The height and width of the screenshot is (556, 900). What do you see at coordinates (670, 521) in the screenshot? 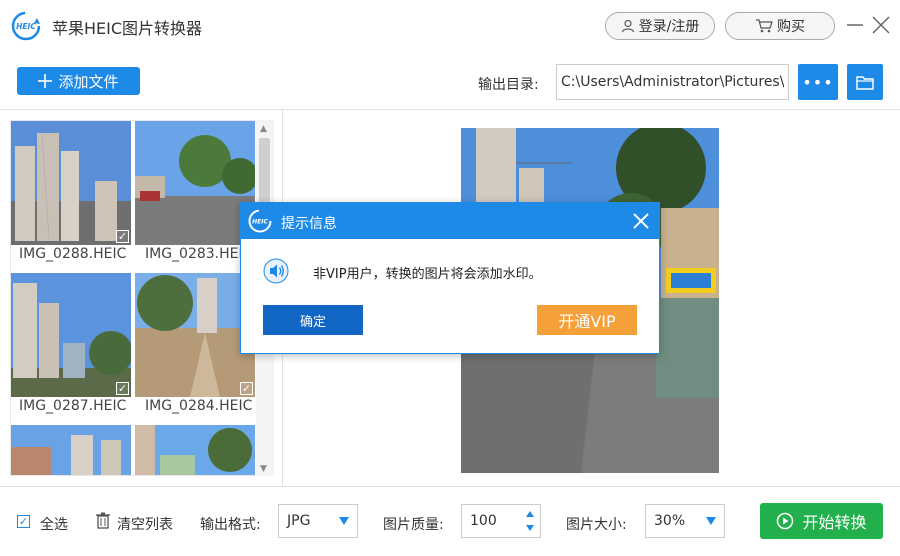
I see `size-value: 30%` at bounding box center [670, 521].